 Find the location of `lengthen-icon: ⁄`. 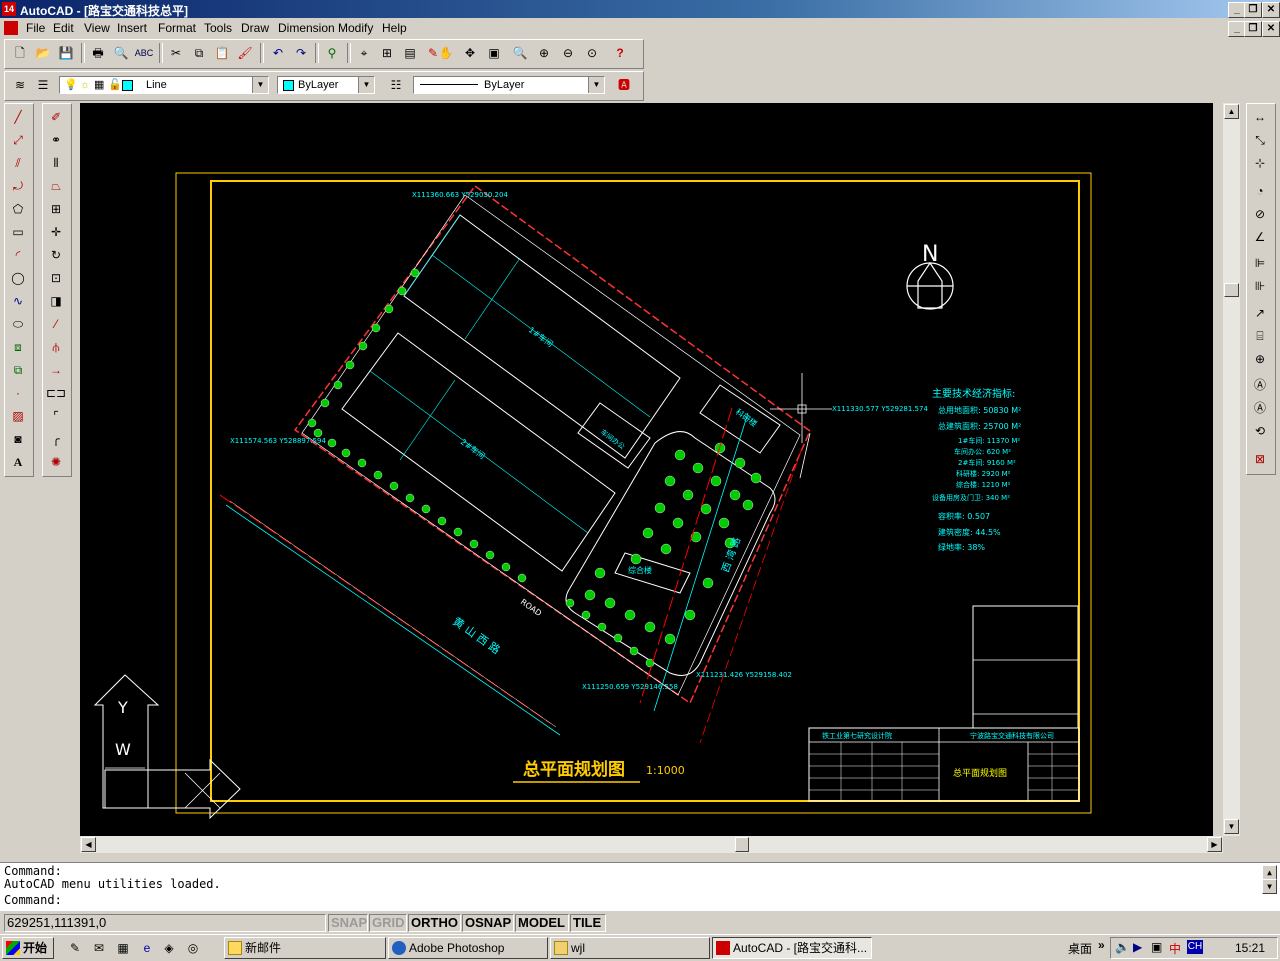

lengthen-icon: ⁄ is located at coordinates (56, 324).